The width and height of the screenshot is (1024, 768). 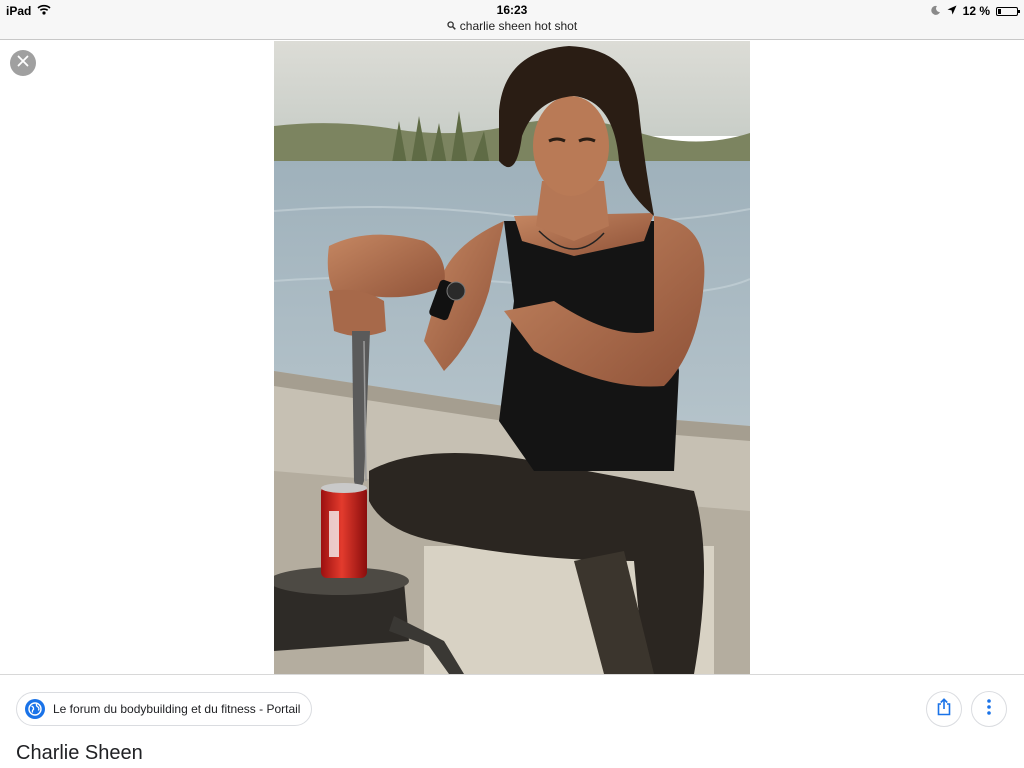 I want to click on battery-percent: 12 %, so click(x=976, y=11).